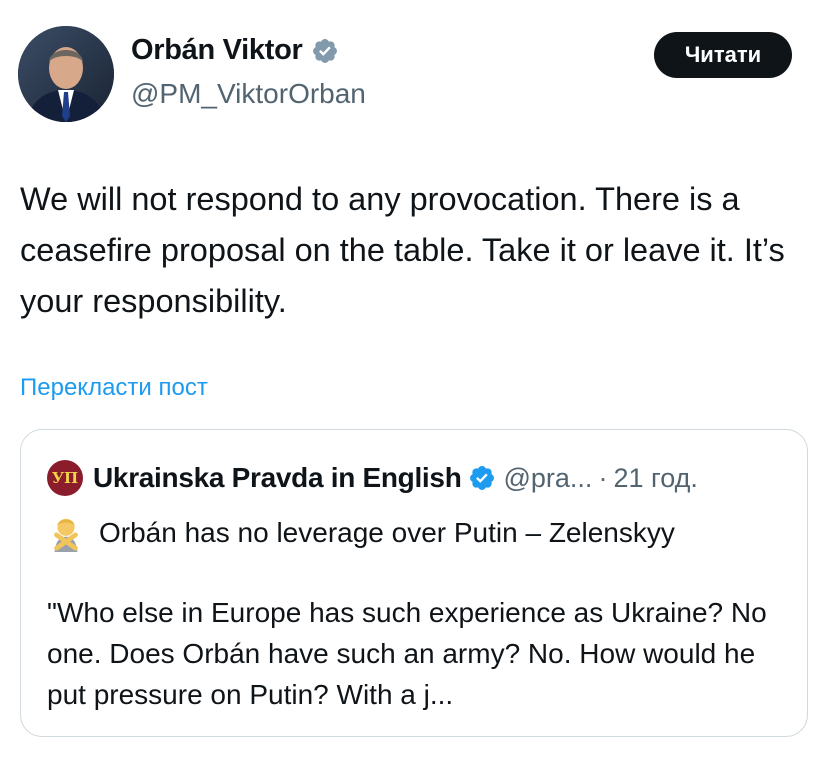  What do you see at coordinates (66, 535) in the screenshot?
I see `person-gesturing-no-icon` at bounding box center [66, 535].